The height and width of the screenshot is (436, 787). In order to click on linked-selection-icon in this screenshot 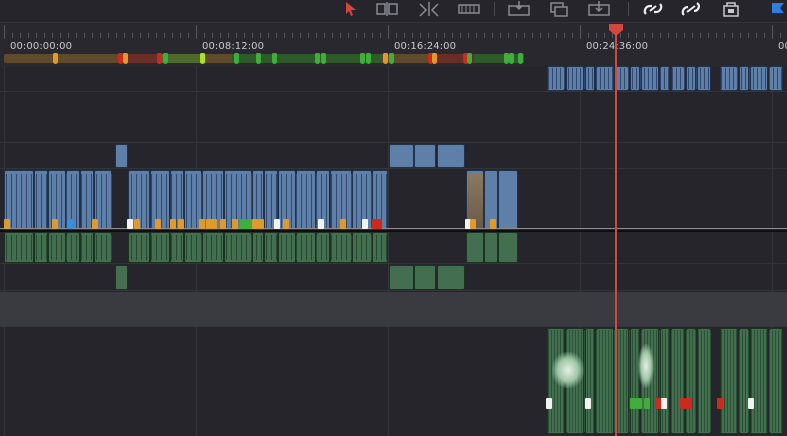, I will do `click(691, 10)`.